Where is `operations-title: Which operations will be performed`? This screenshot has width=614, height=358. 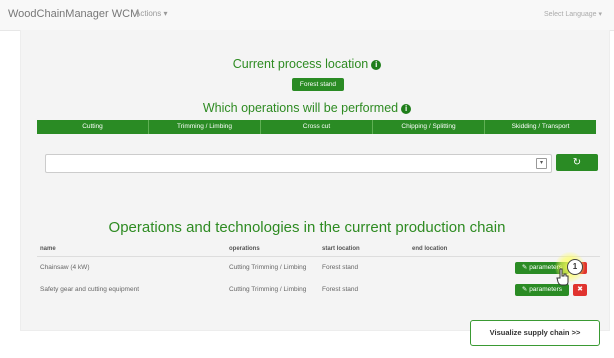
operations-title: Which operations will be performed is located at coordinates (300, 108).